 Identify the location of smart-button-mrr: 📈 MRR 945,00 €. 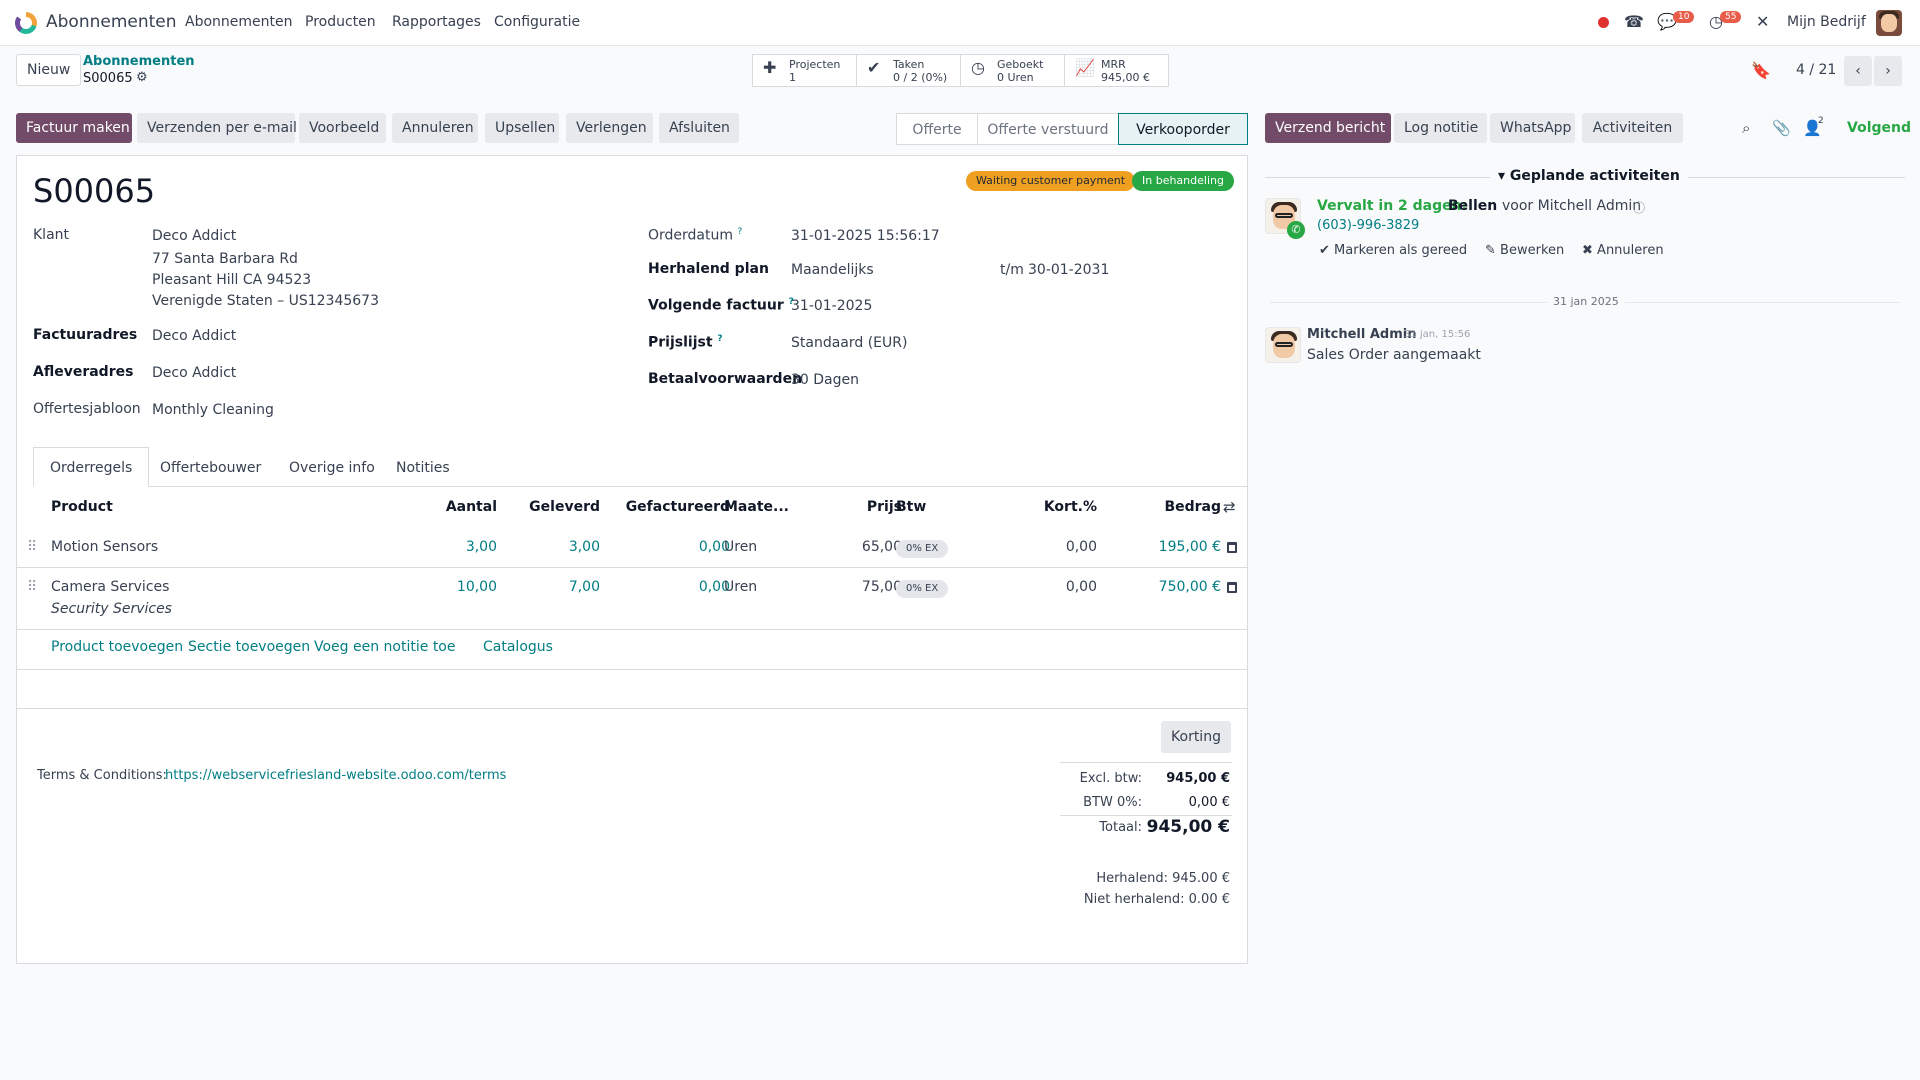
(1117, 70).